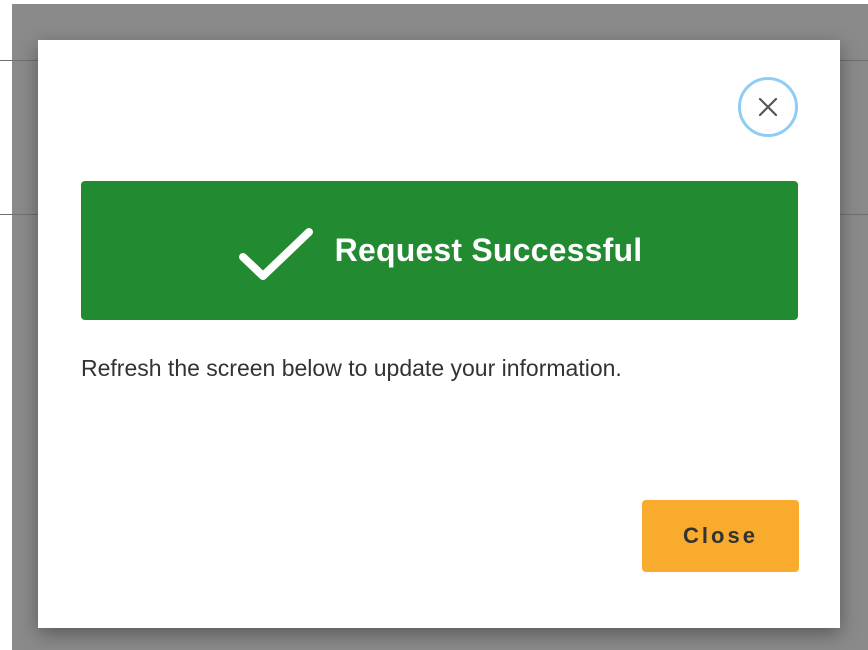 Image resolution: width=868 pixels, height=650 pixels. I want to click on check-icon, so click(275, 253).